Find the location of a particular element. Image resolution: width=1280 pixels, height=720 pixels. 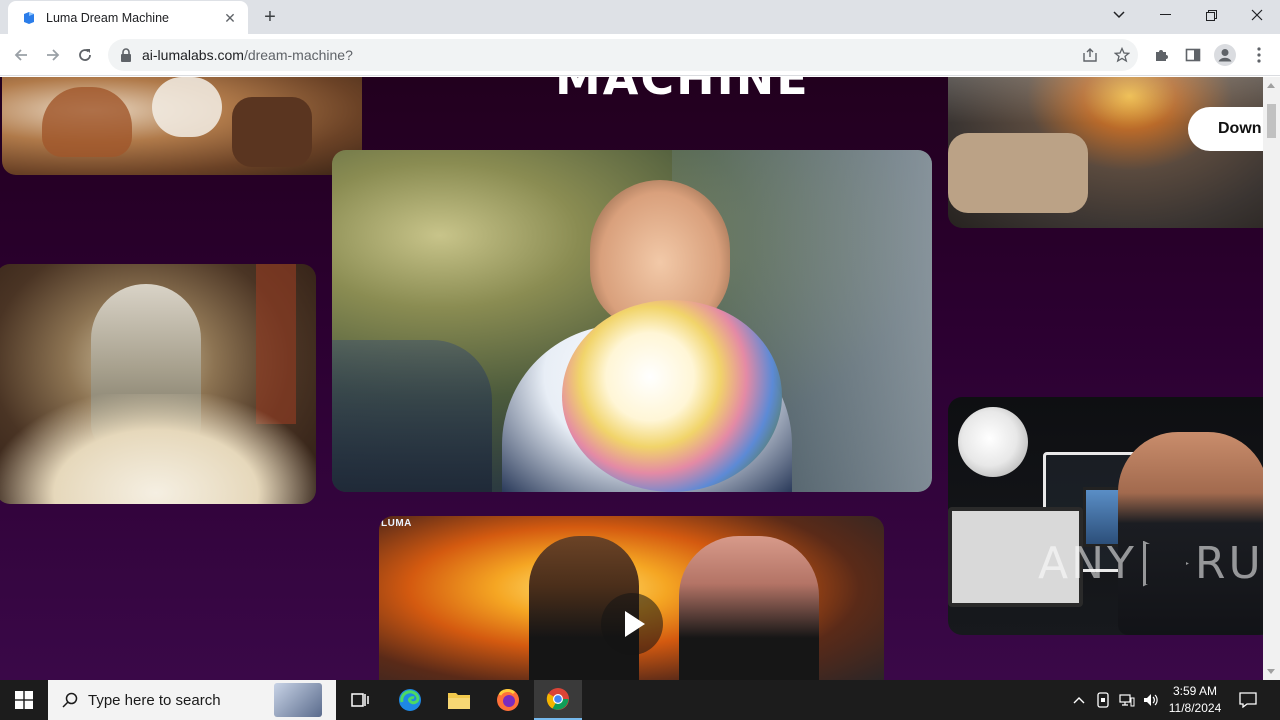

extensions-button is located at coordinates (1161, 55).